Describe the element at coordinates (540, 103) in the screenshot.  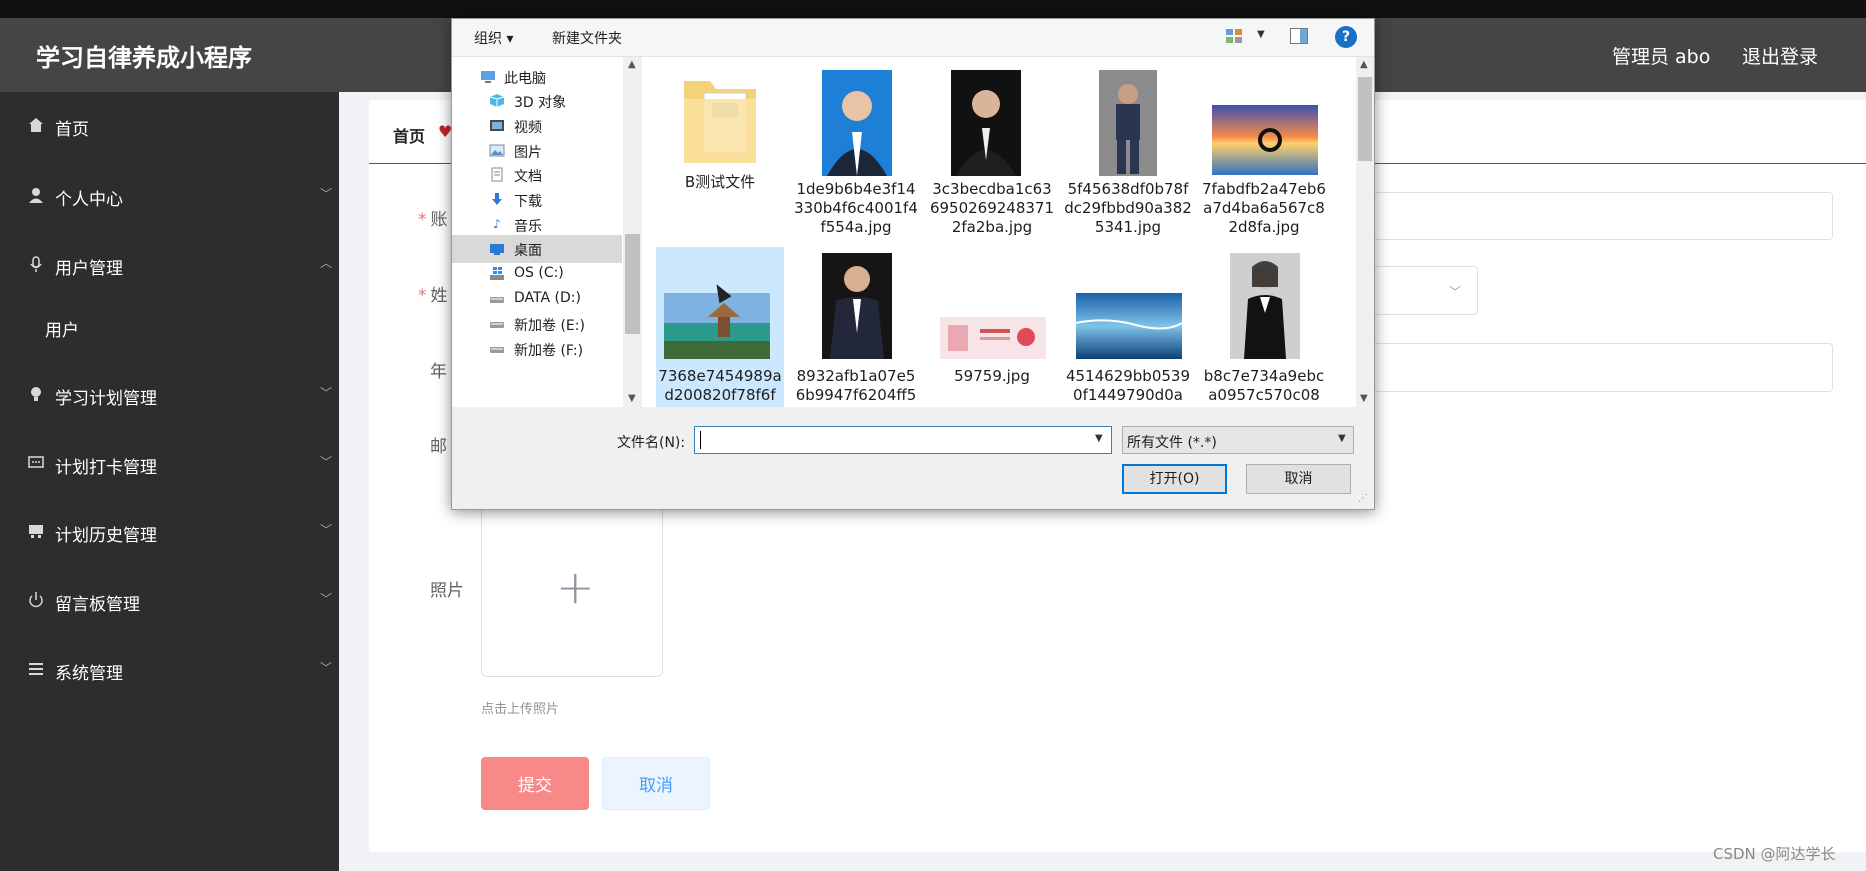
I see `nav-item-label: 3D 对象` at that location.